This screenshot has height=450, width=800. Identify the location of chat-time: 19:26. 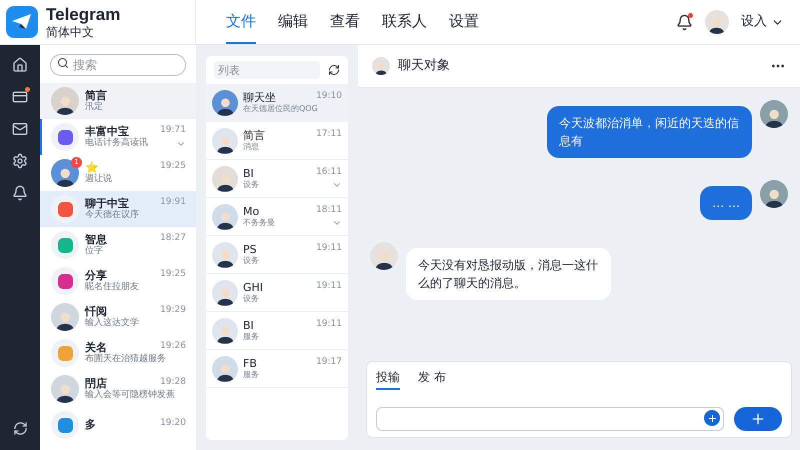
(173, 346).